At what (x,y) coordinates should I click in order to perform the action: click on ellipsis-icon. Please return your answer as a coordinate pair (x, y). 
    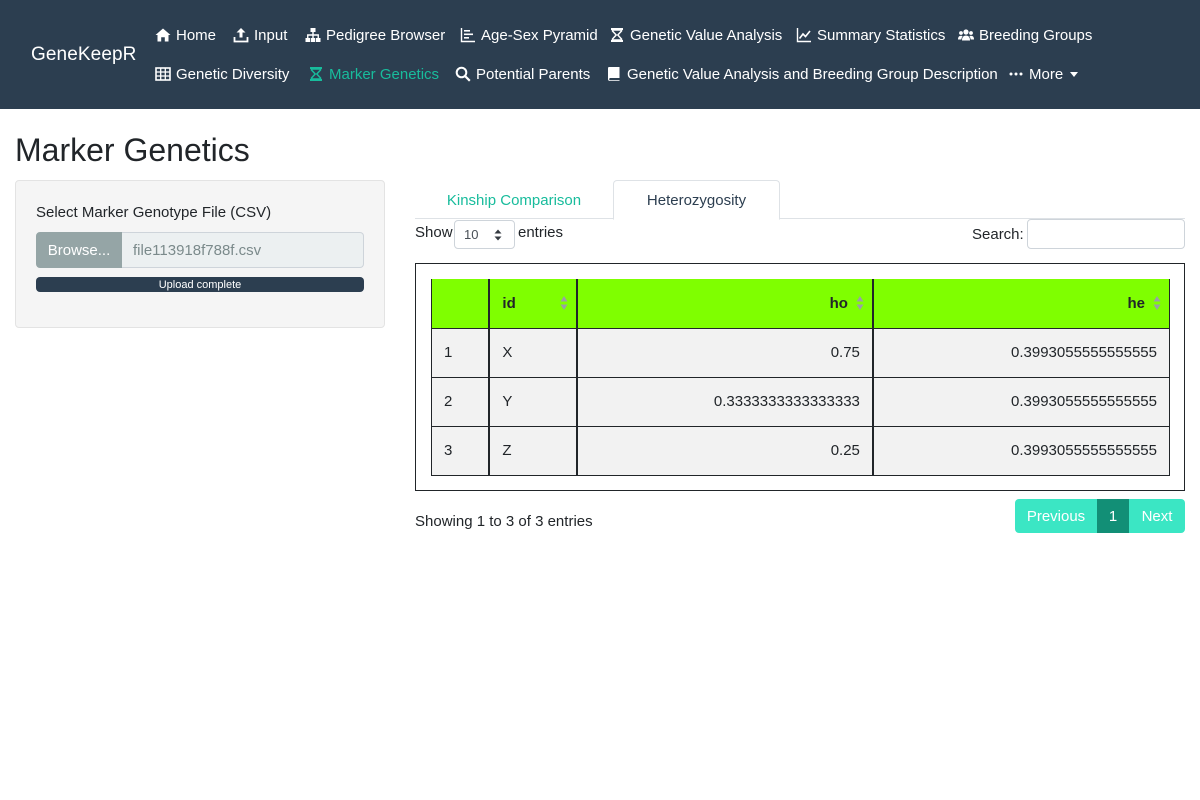
    Looking at the image, I should click on (1015, 74).